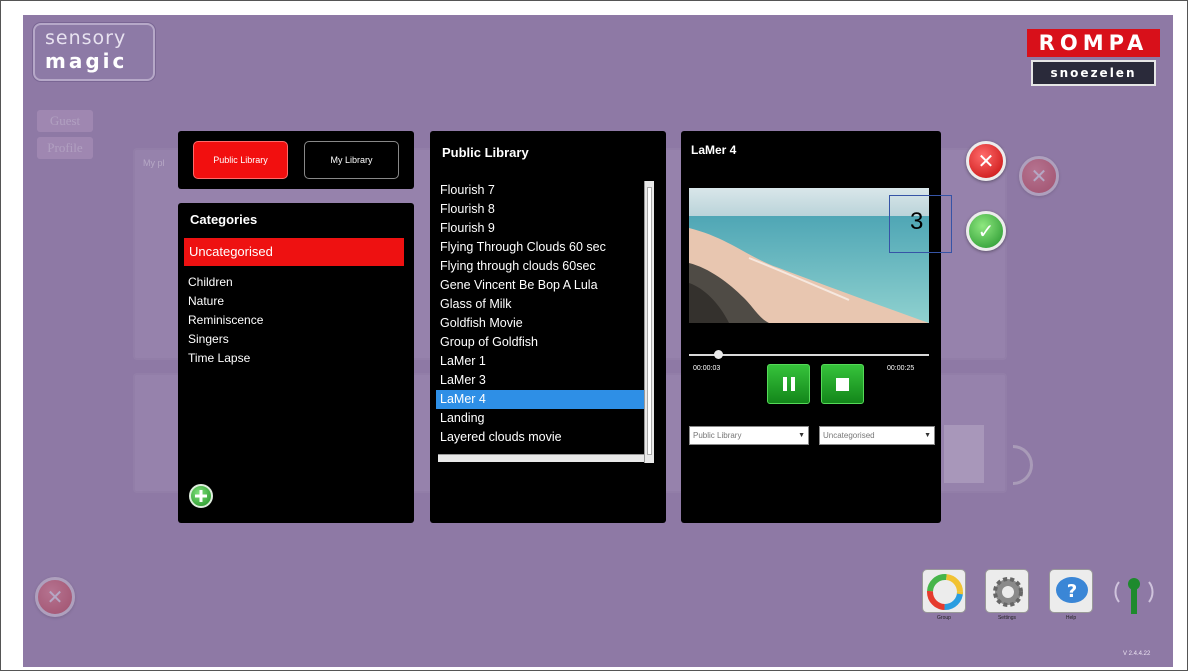  What do you see at coordinates (541, 266) in the screenshot?
I see `media-item: Flying through clouds 60sec` at bounding box center [541, 266].